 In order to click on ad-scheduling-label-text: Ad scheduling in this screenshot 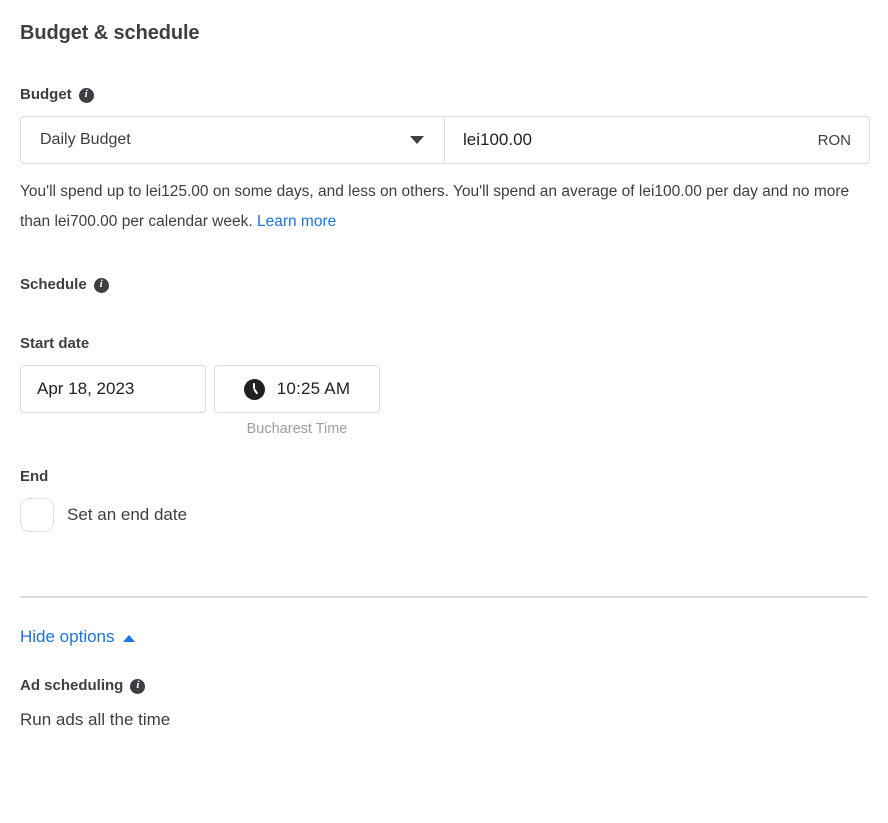, I will do `click(72, 685)`.